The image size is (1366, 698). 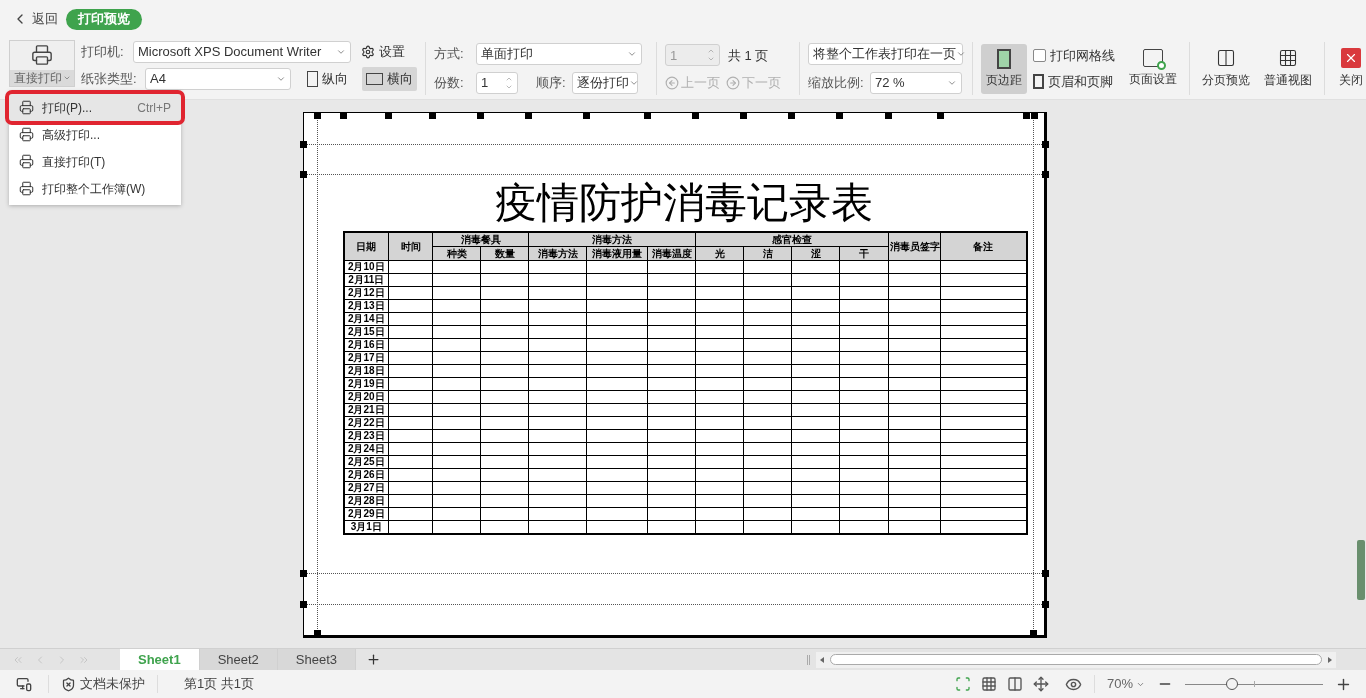 What do you see at coordinates (684, 203) in the screenshot?
I see `sheet-title: 疫情防护消毒记录表` at bounding box center [684, 203].